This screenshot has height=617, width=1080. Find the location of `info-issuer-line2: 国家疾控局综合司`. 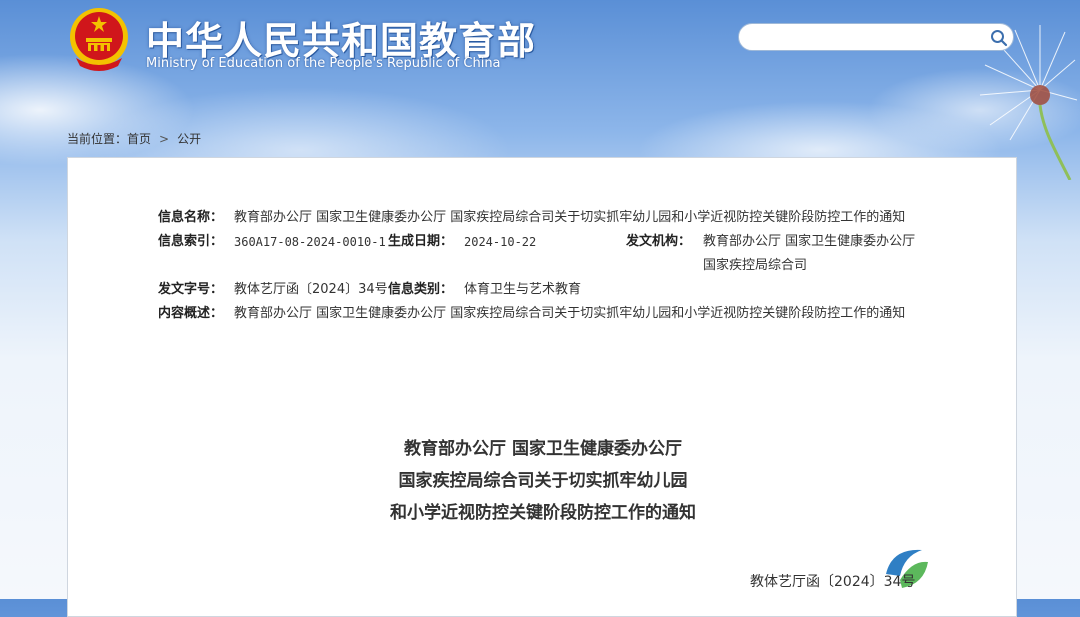

info-issuer-line2: 国家疾控局综合司 is located at coordinates (755, 265).